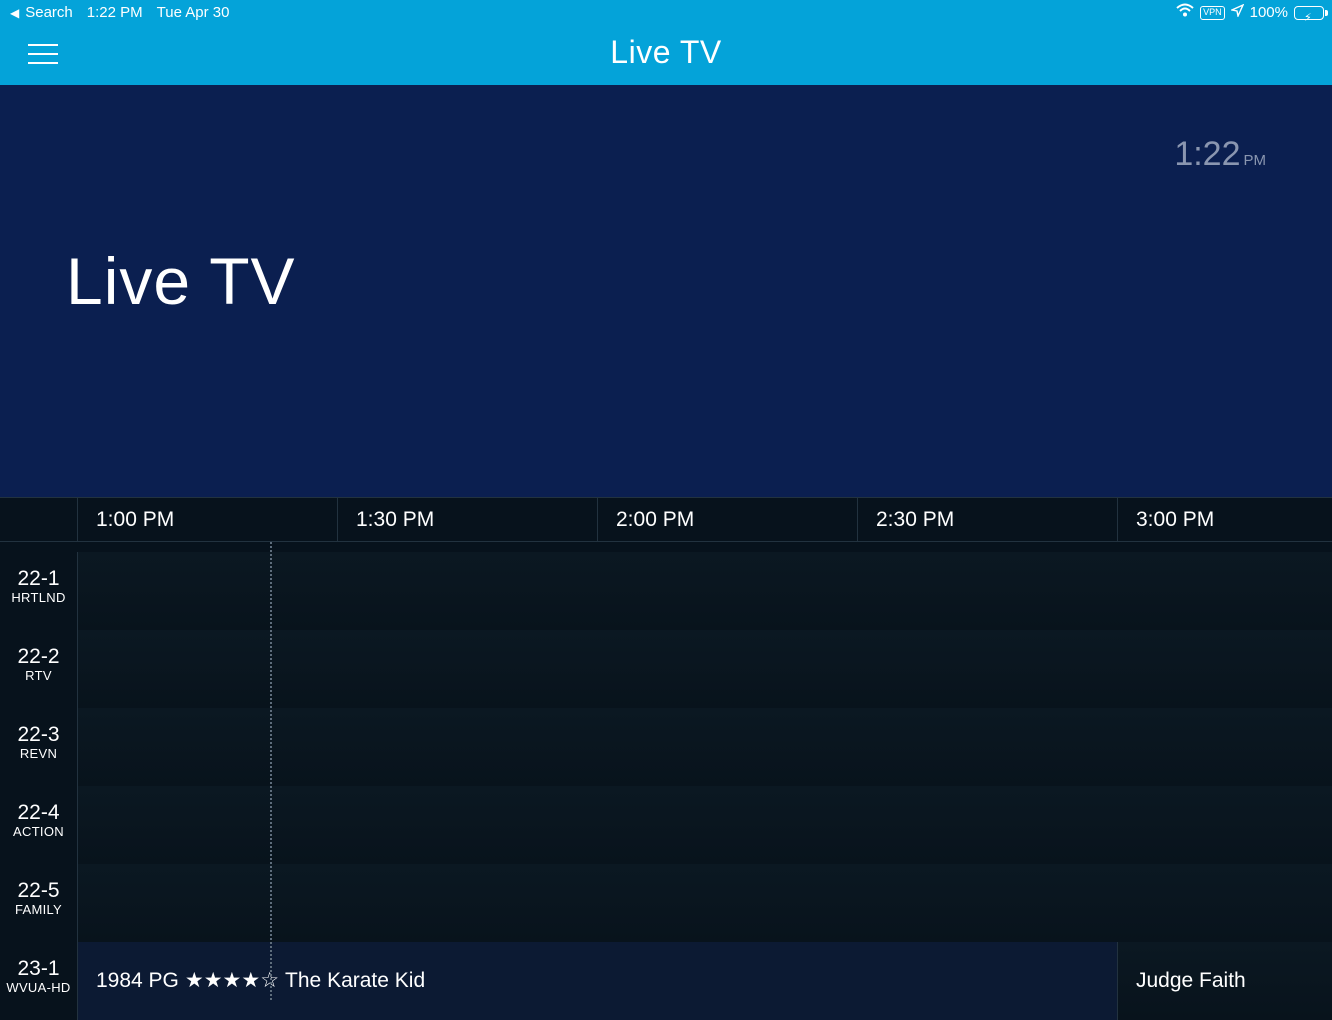 This screenshot has width=1332, height=1020. I want to click on hero-clock: 1:22 PM, so click(1220, 154).